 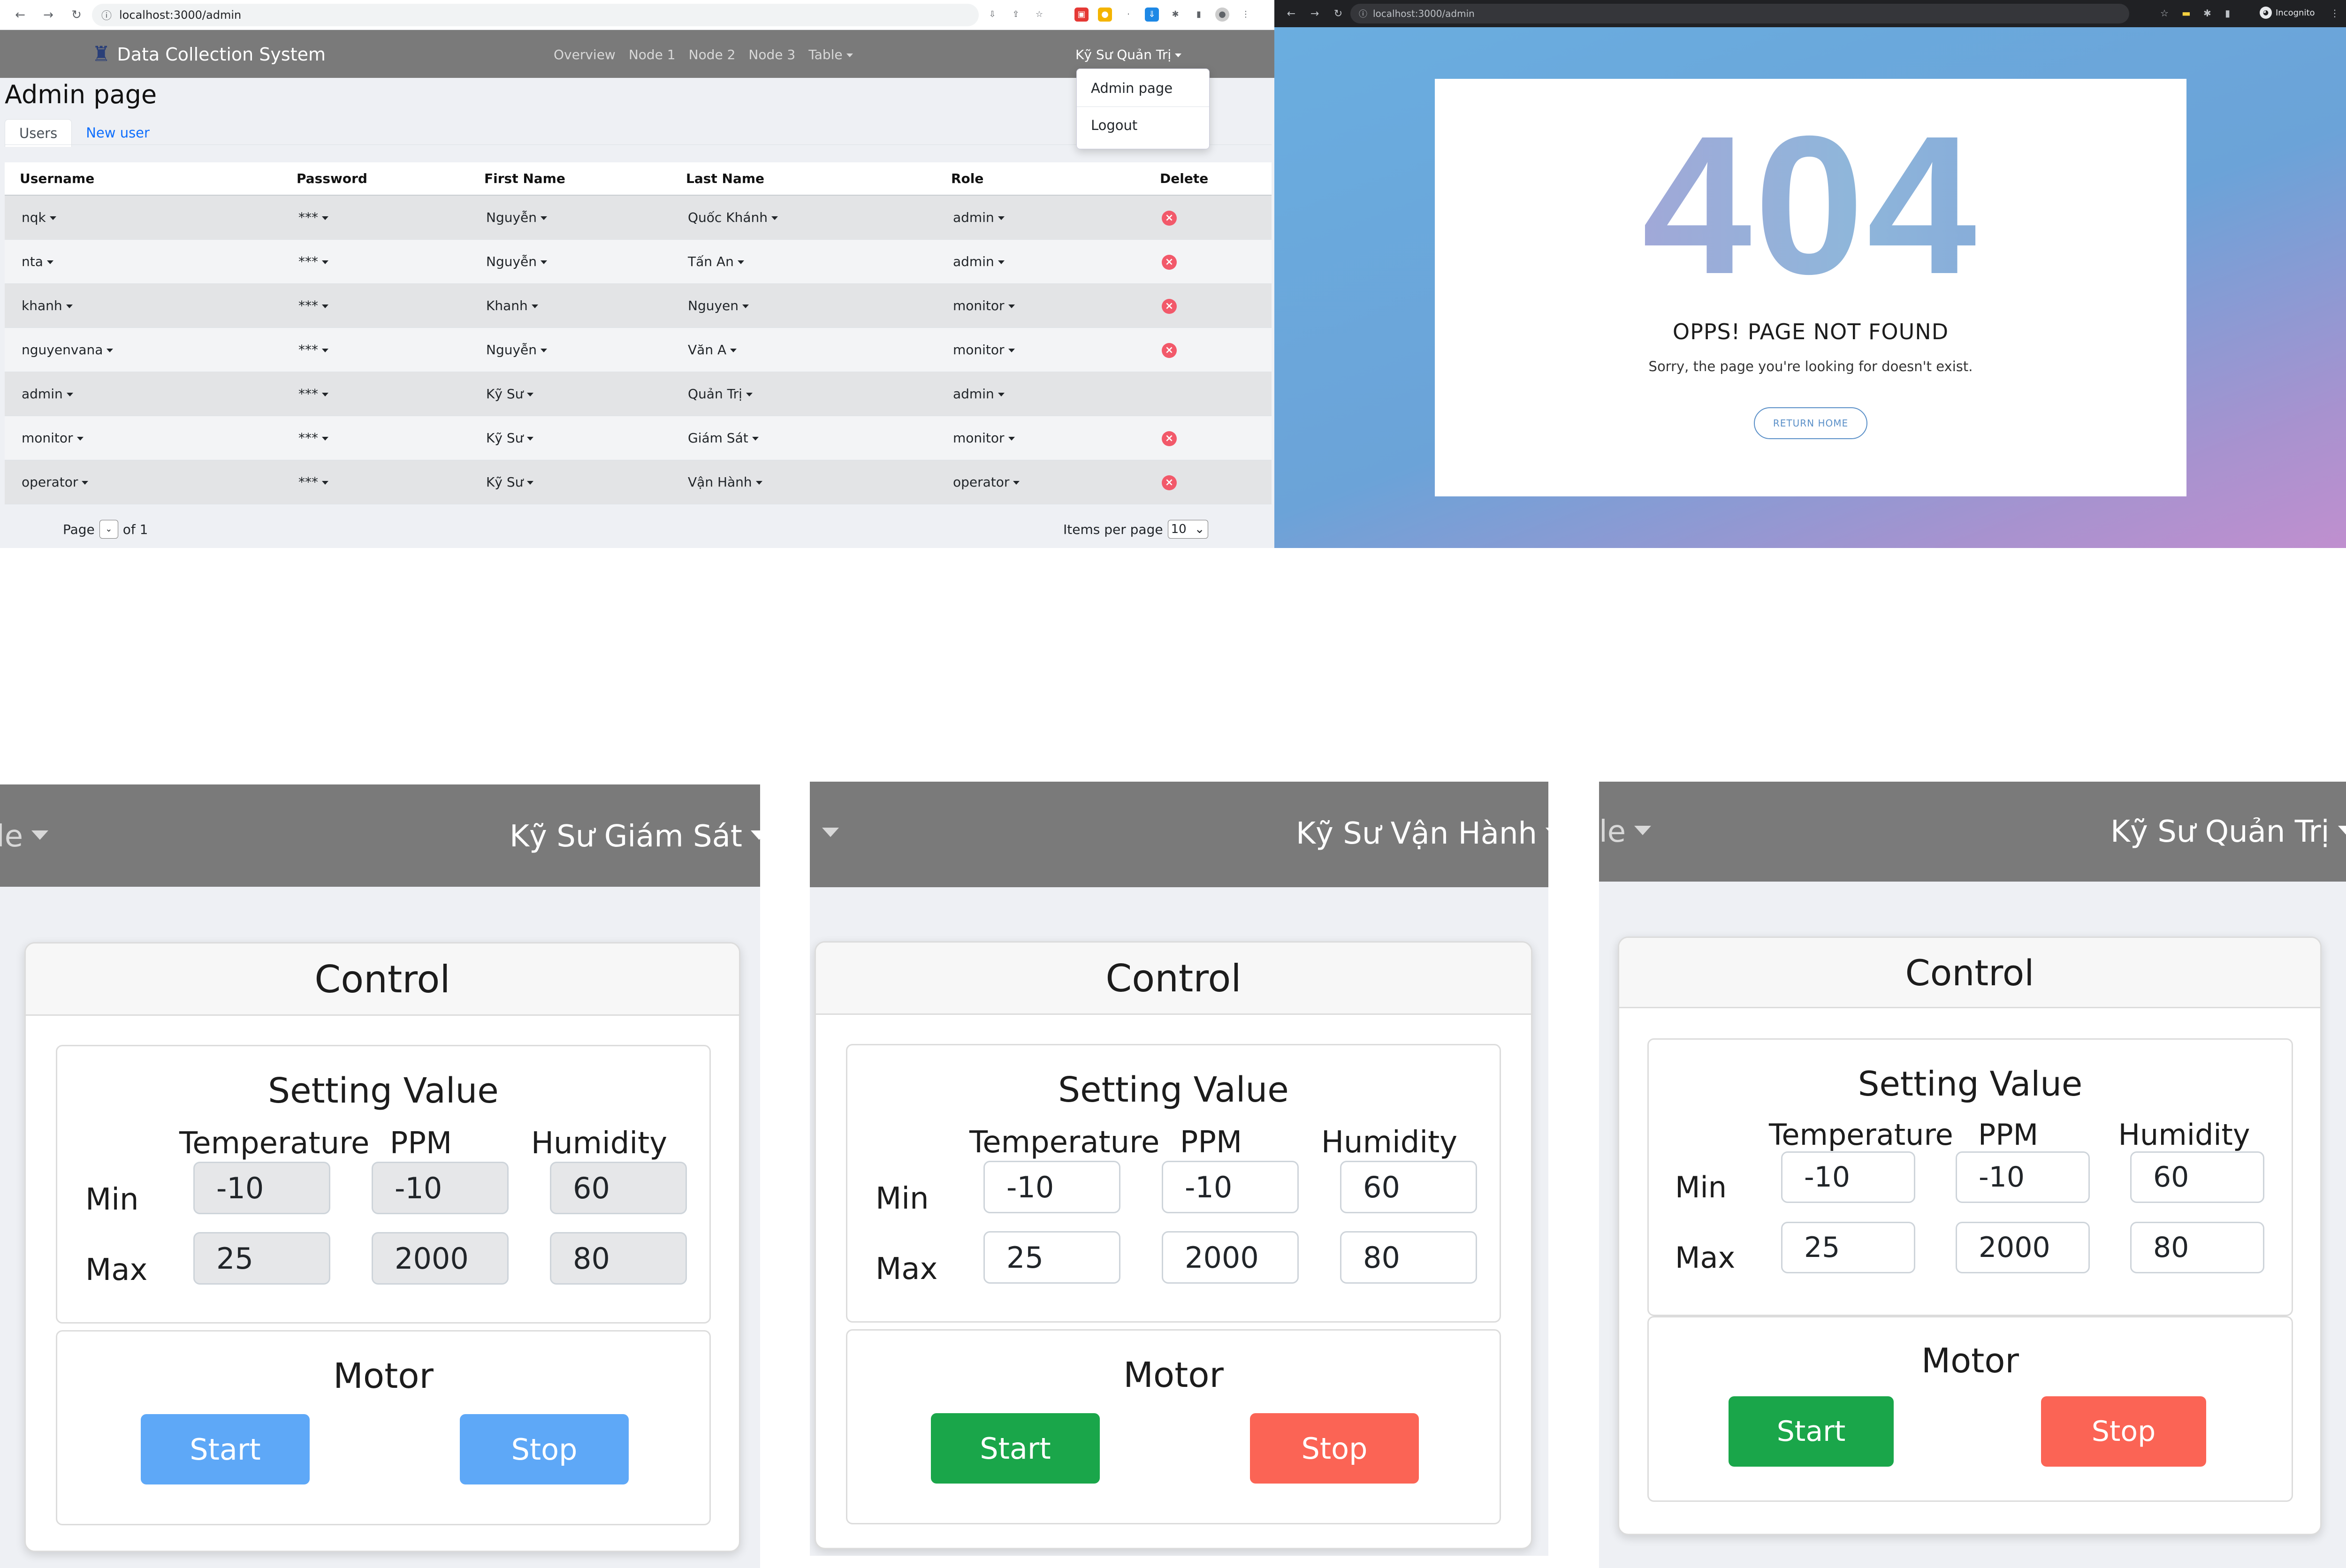 What do you see at coordinates (2187, 13) in the screenshot?
I see `extension-icon: ▬` at bounding box center [2187, 13].